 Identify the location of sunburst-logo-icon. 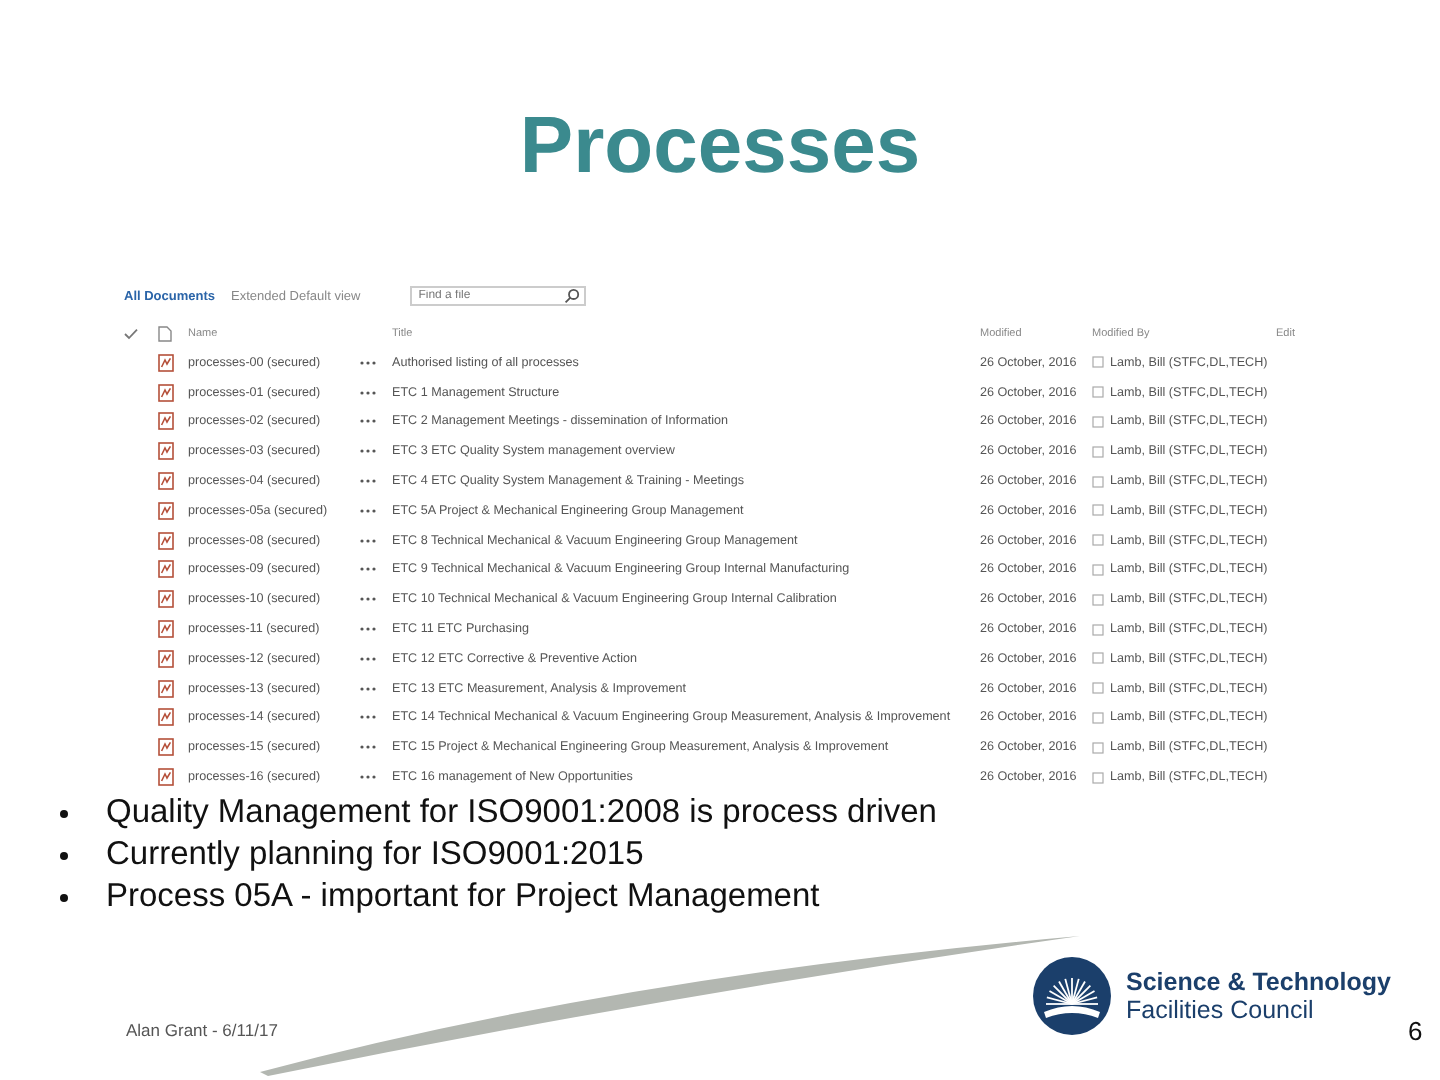
(1072, 996).